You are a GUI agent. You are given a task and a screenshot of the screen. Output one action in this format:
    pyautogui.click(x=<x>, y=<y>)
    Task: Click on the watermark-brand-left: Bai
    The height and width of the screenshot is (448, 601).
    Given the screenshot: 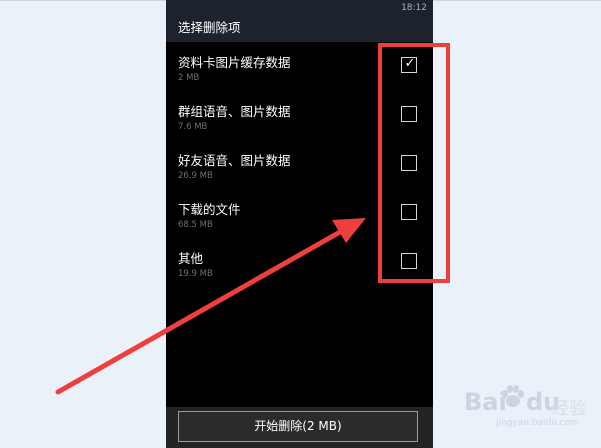 What is the action you would take?
    pyautogui.click(x=485, y=402)
    